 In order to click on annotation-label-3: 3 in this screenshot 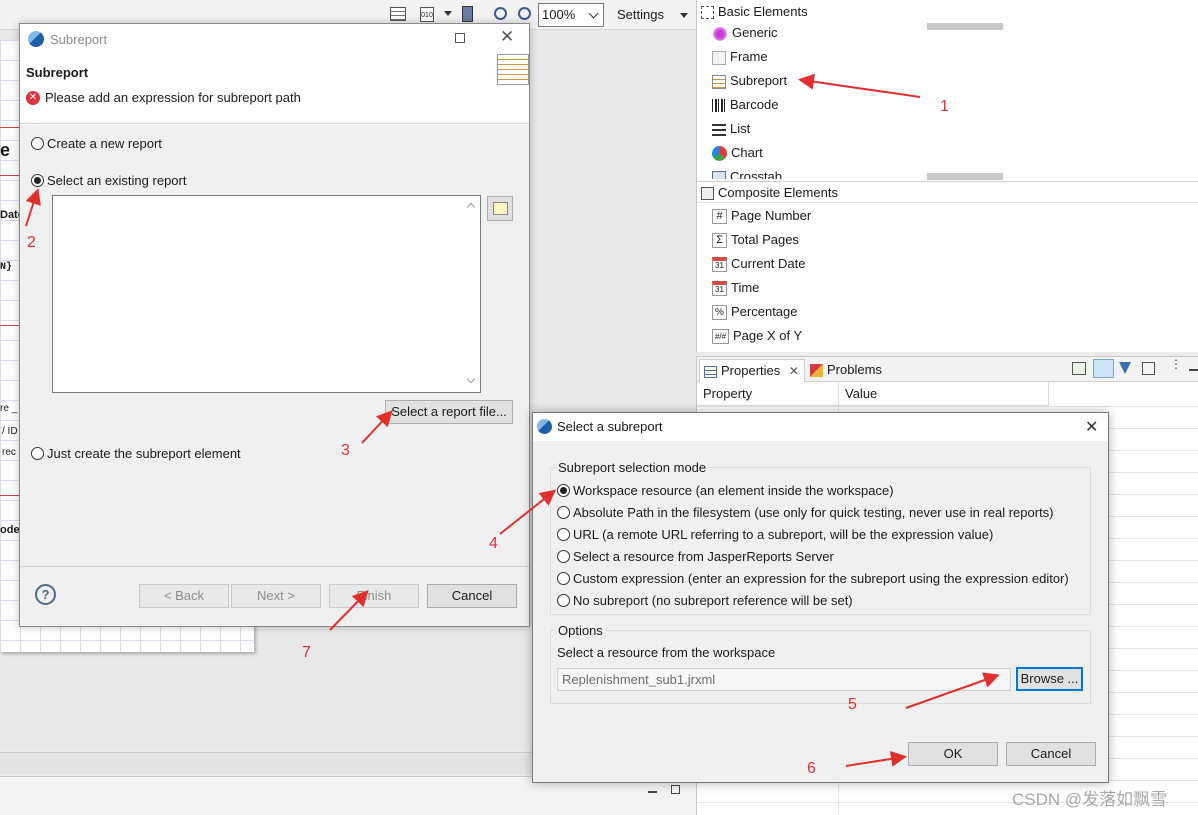, I will do `click(345, 450)`.